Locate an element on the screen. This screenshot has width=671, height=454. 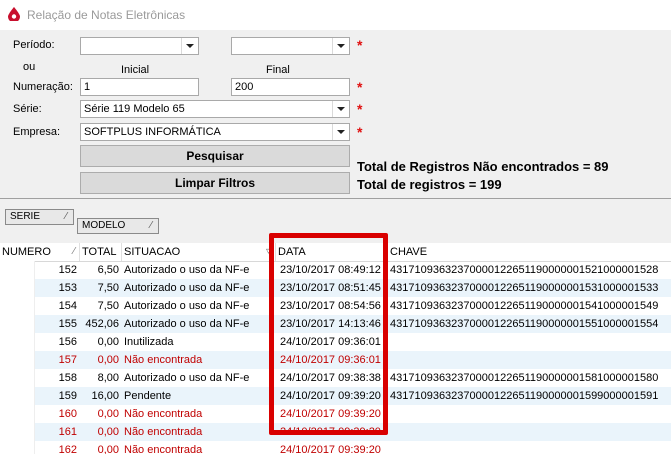
column-header-total: TOTAL is located at coordinates (101, 252).